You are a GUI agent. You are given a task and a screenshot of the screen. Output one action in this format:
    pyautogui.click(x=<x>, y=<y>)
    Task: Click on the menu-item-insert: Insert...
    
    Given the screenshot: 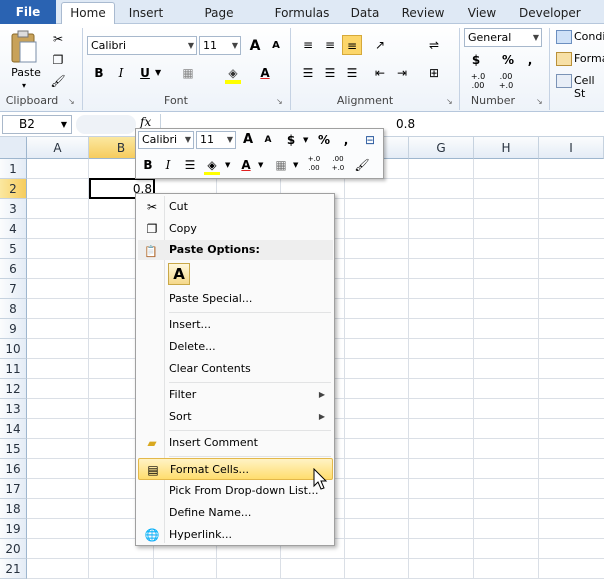 What is the action you would take?
    pyautogui.click(x=235, y=325)
    